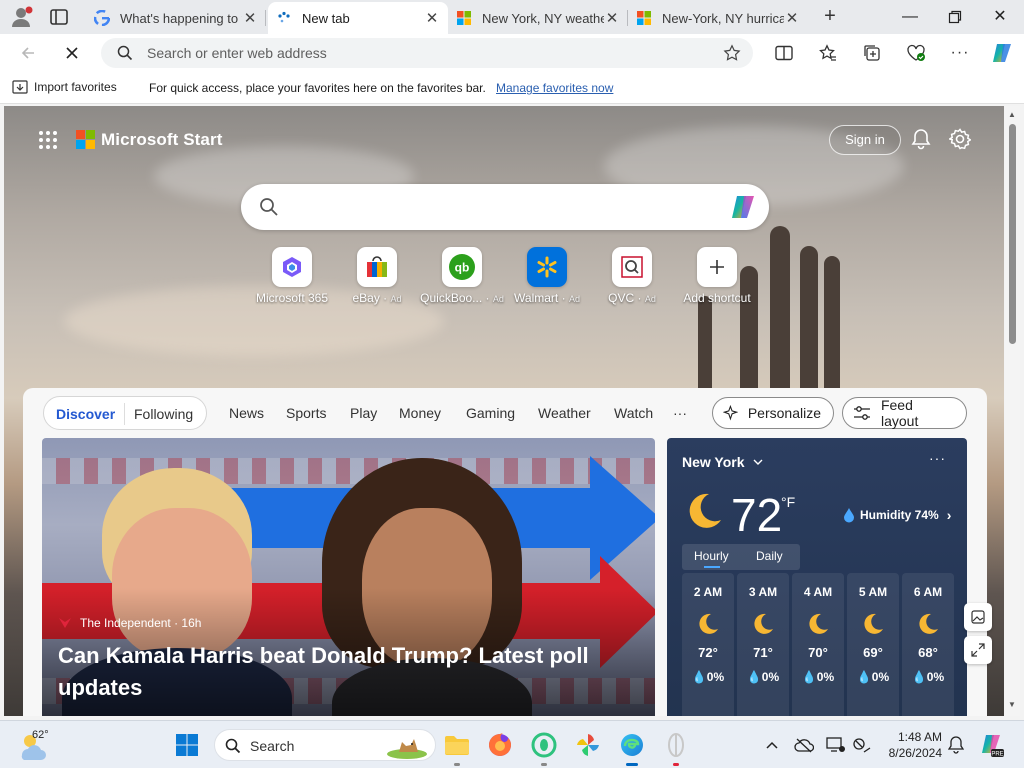 The image size is (1024, 768). Describe the element at coordinates (732, 53) in the screenshot. I see `favorite-star-icon` at that location.